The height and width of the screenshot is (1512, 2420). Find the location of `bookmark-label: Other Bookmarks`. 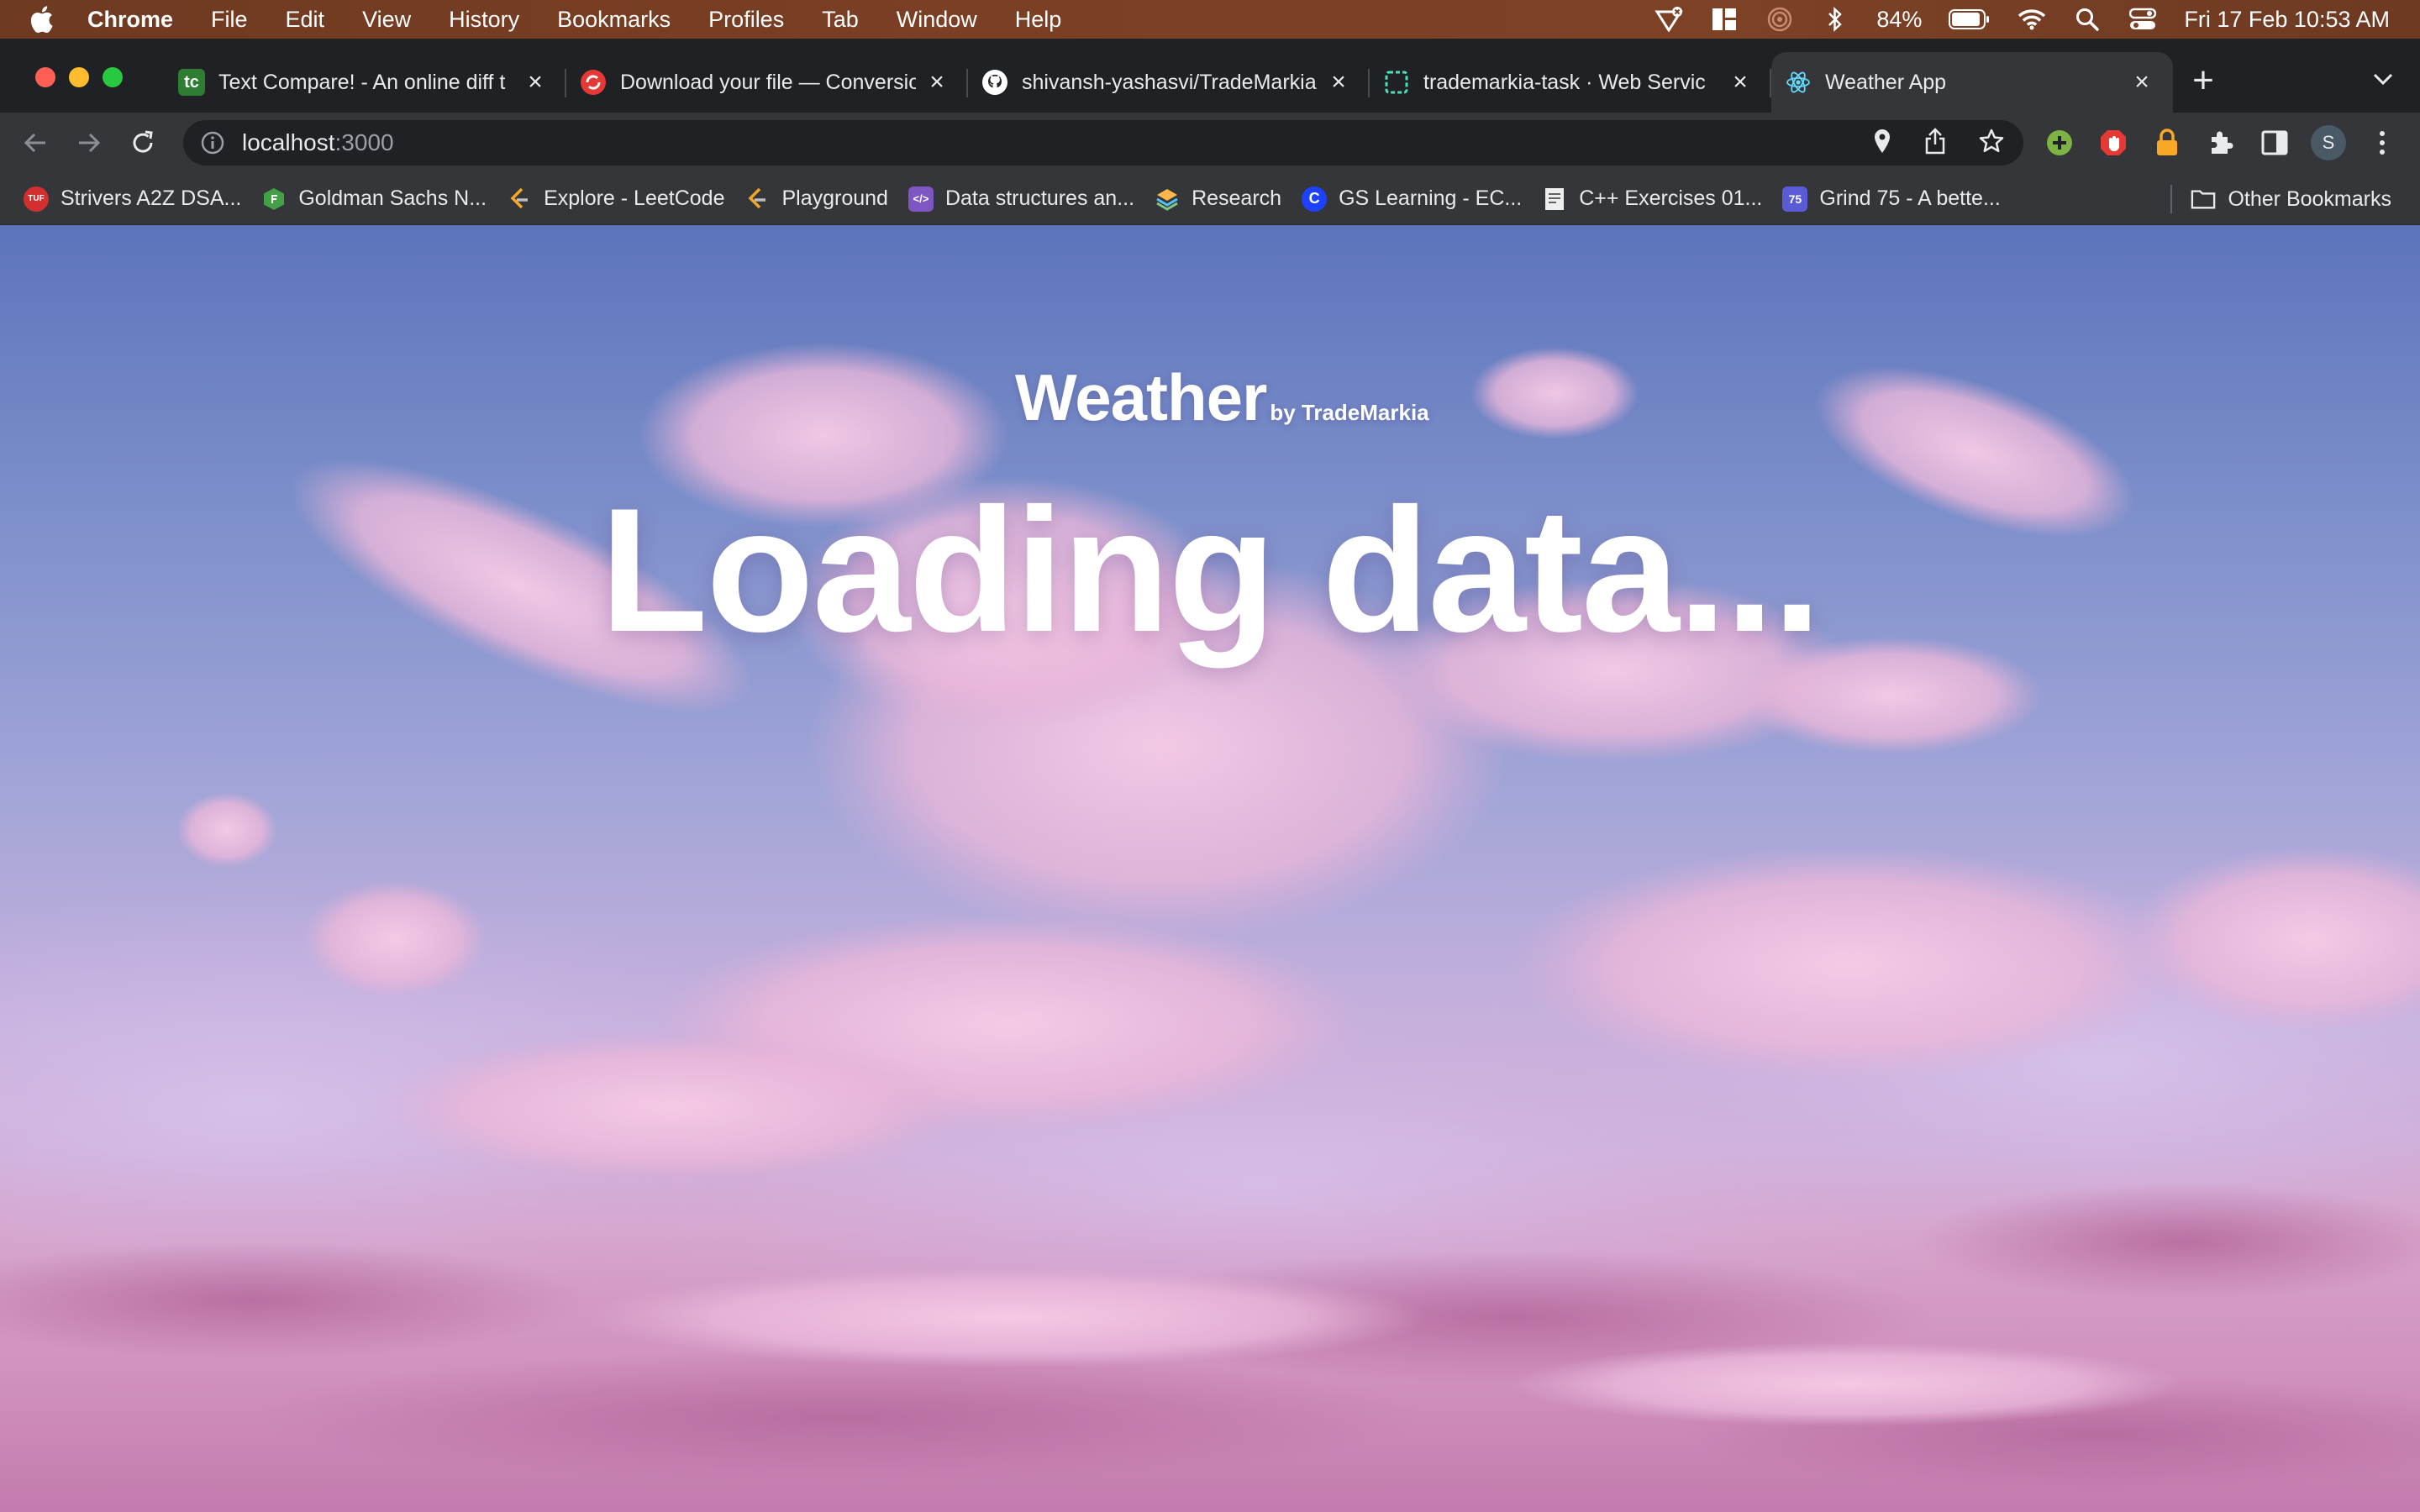

bookmark-label: Other Bookmarks is located at coordinates (2309, 198).